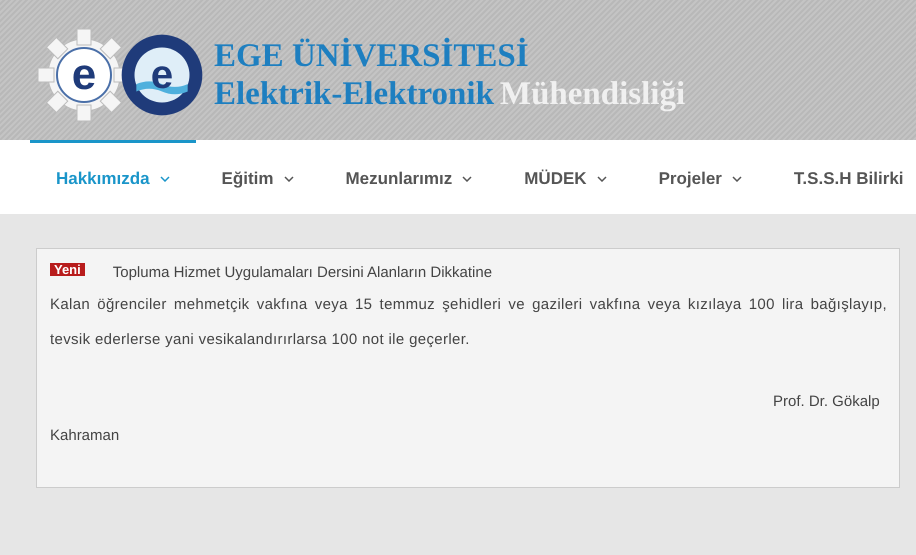 The width and height of the screenshot is (916, 555). What do you see at coordinates (372, 56) in the screenshot?
I see `university-name: EGE ÜNİVERSİTESİ` at bounding box center [372, 56].